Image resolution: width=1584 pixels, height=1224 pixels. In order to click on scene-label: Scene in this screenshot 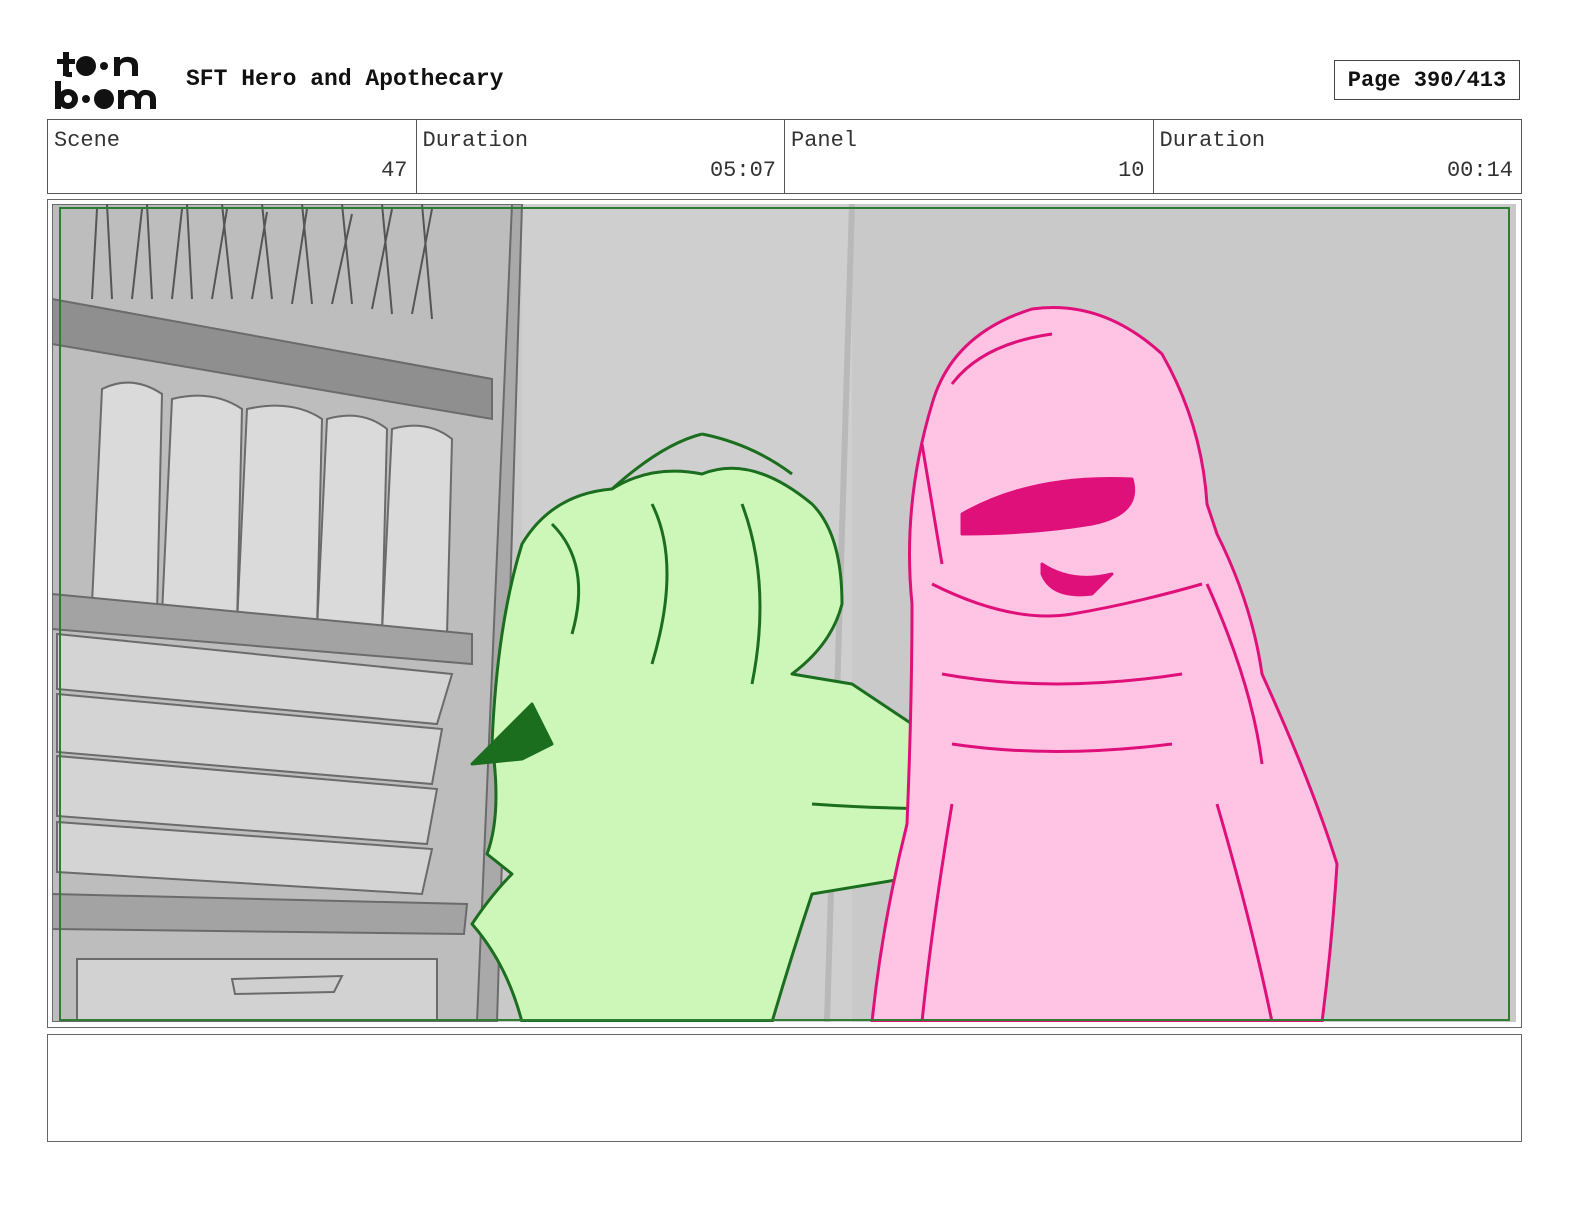, I will do `click(87, 140)`.